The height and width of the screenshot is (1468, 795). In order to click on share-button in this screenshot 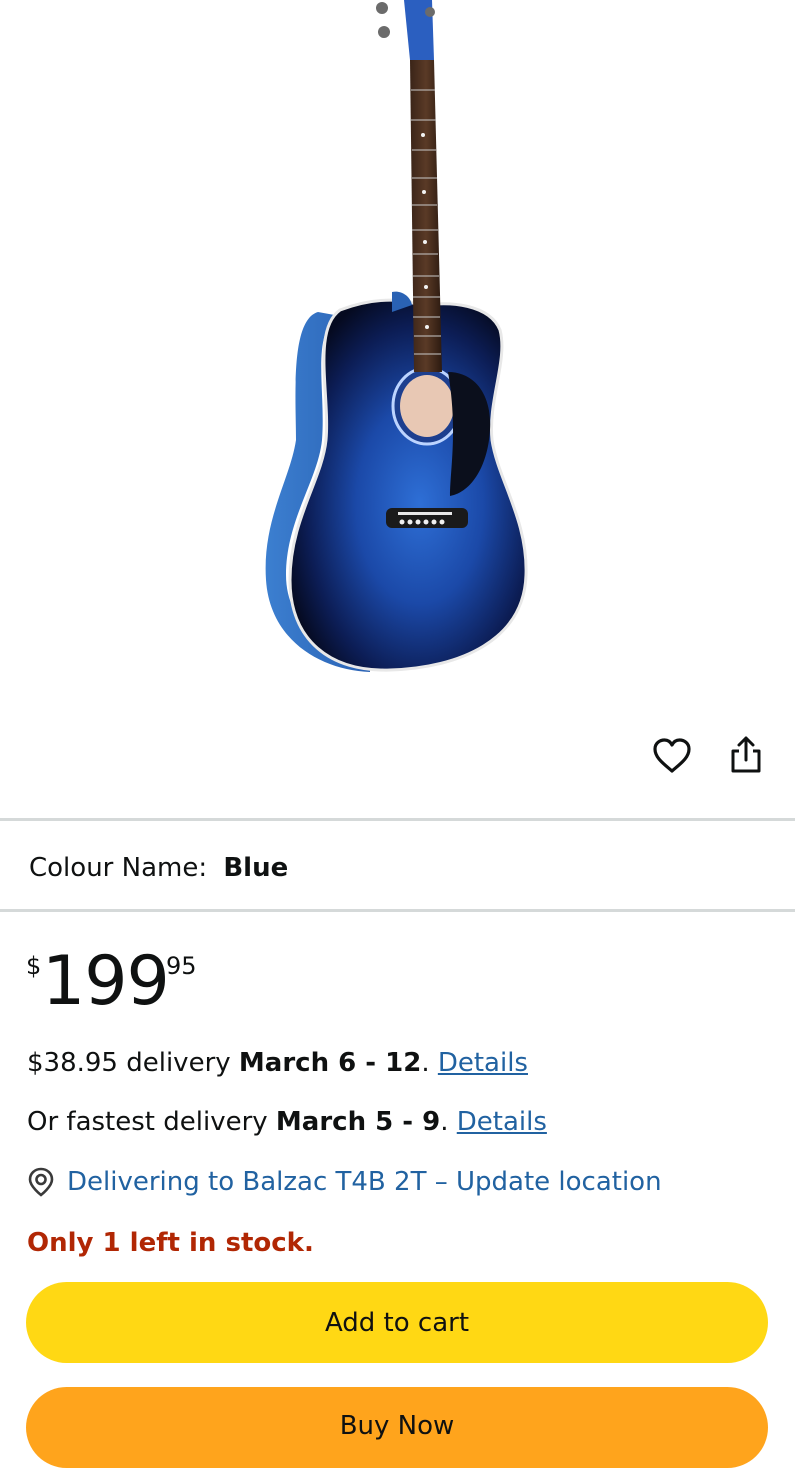, I will do `click(746, 754)`.